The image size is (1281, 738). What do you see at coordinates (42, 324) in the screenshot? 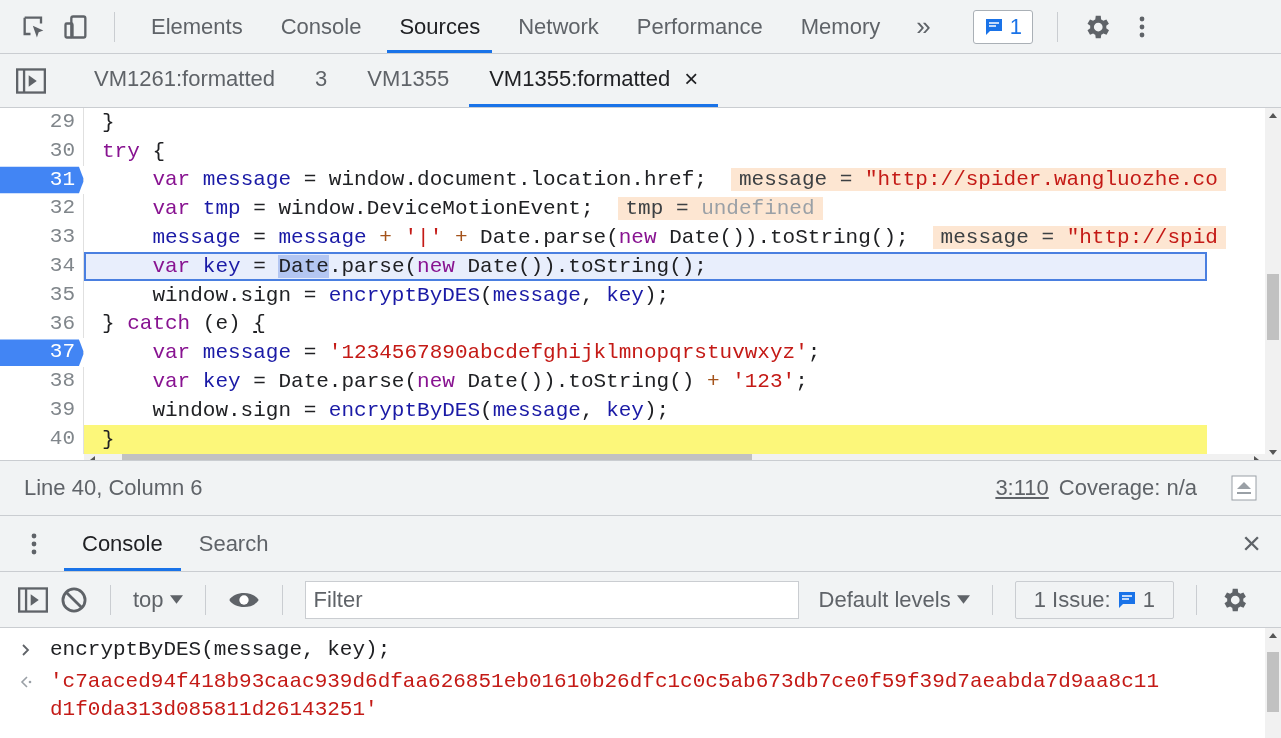
I see `line-number: 36` at bounding box center [42, 324].